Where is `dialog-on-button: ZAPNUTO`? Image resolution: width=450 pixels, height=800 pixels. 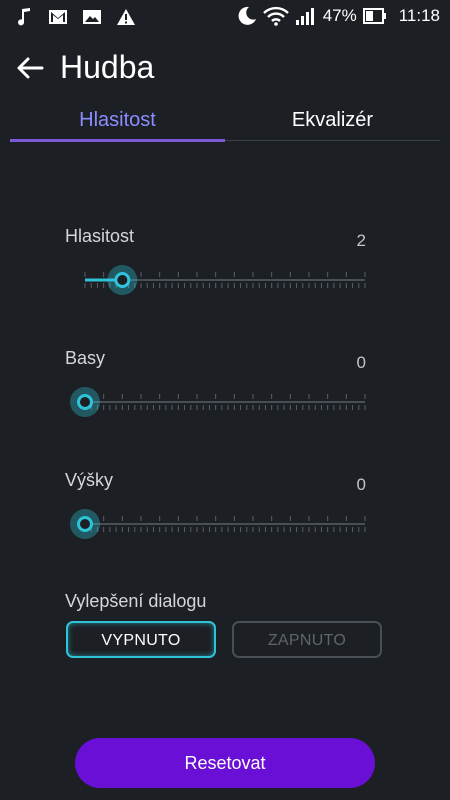 dialog-on-button: ZAPNUTO is located at coordinates (307, 639).